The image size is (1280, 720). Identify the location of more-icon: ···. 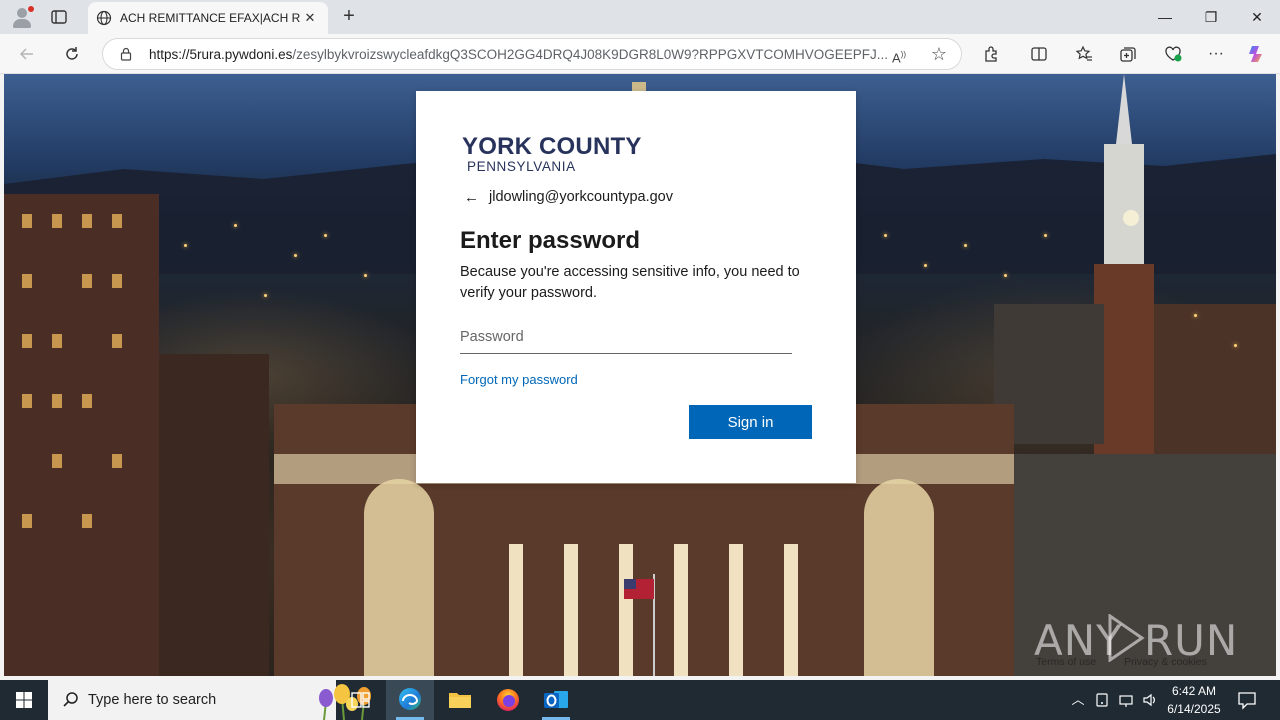
(1216, 54).